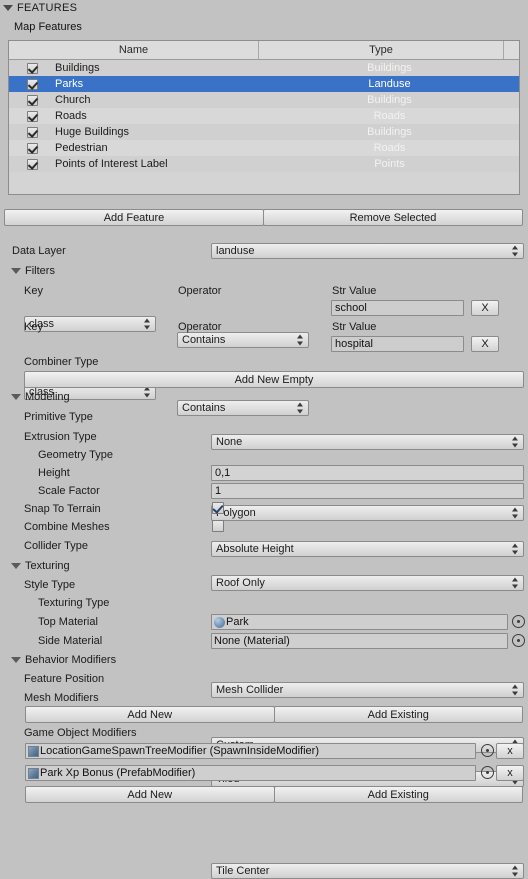  Describe the element at coordinates (398, 714) in the screenshot. I see `mesh-add-existing-button: Add Existing` at that location.